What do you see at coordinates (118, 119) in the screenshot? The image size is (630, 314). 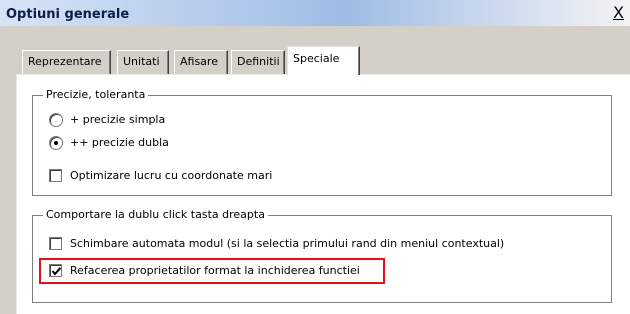 I see `radio-simple-precision-label: + precizie simpla` at bounding box center [118, 119].